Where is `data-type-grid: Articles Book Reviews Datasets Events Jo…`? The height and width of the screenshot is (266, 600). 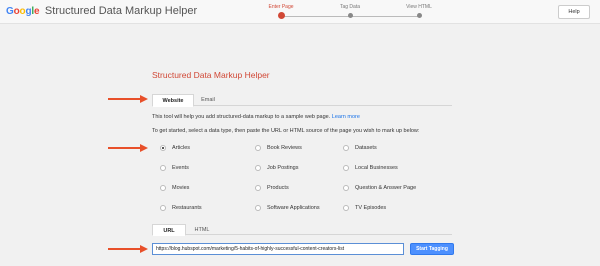
data-type-grid: Articles Book Reviews Datasets Events Jo… is located at coordinates (302, 179).